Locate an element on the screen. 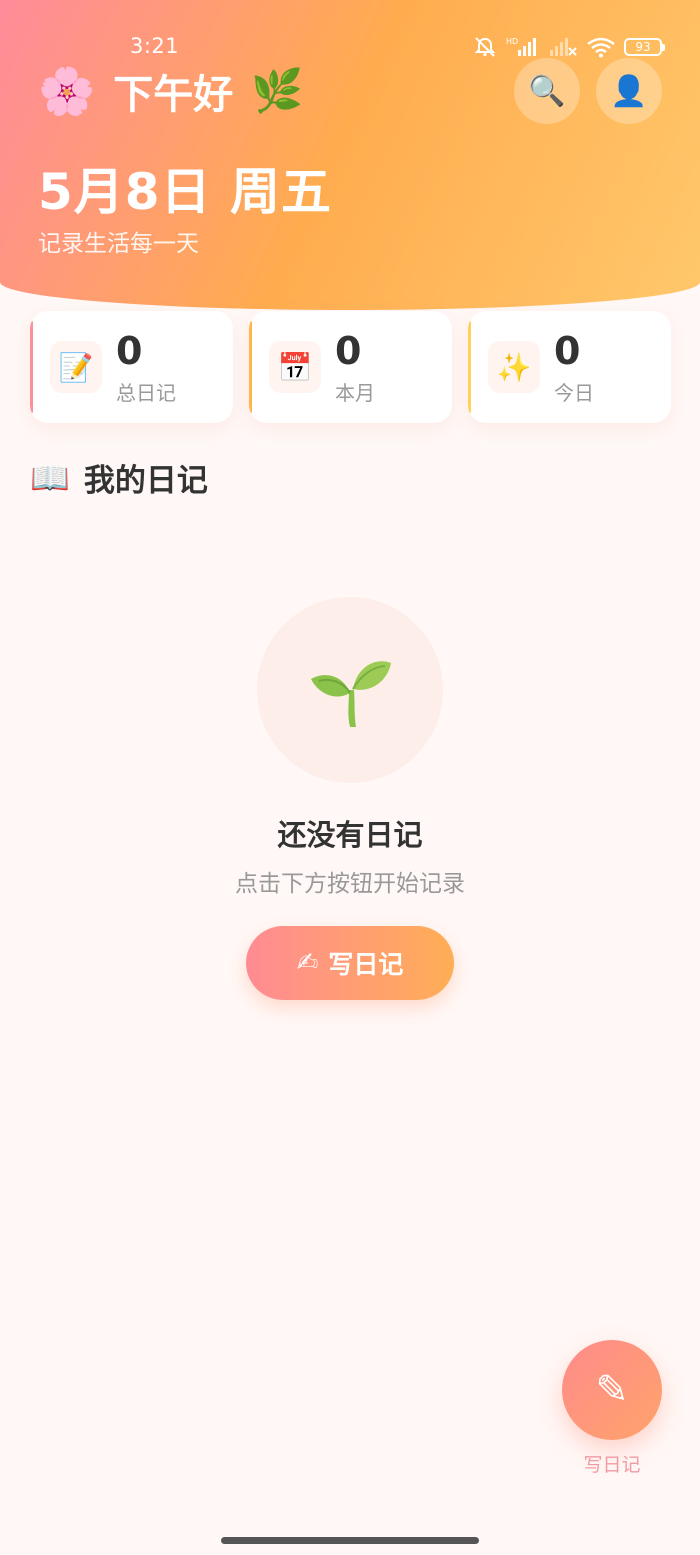 The image size is (700, 1555). calendar-icon: 📅 is located at coordinates (295, 367).